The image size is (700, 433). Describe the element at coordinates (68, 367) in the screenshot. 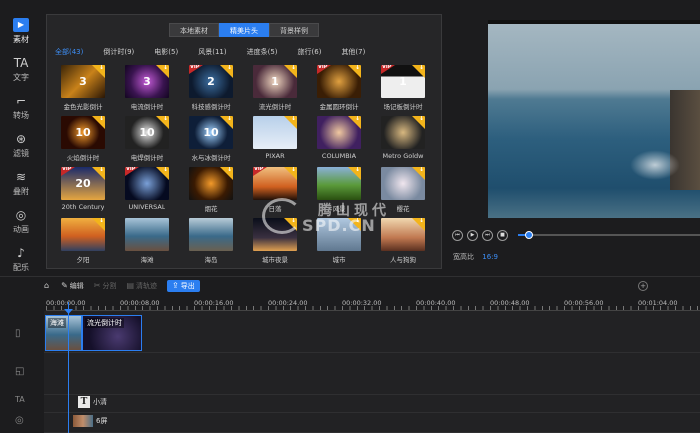

I see `playhead-line` at that location.